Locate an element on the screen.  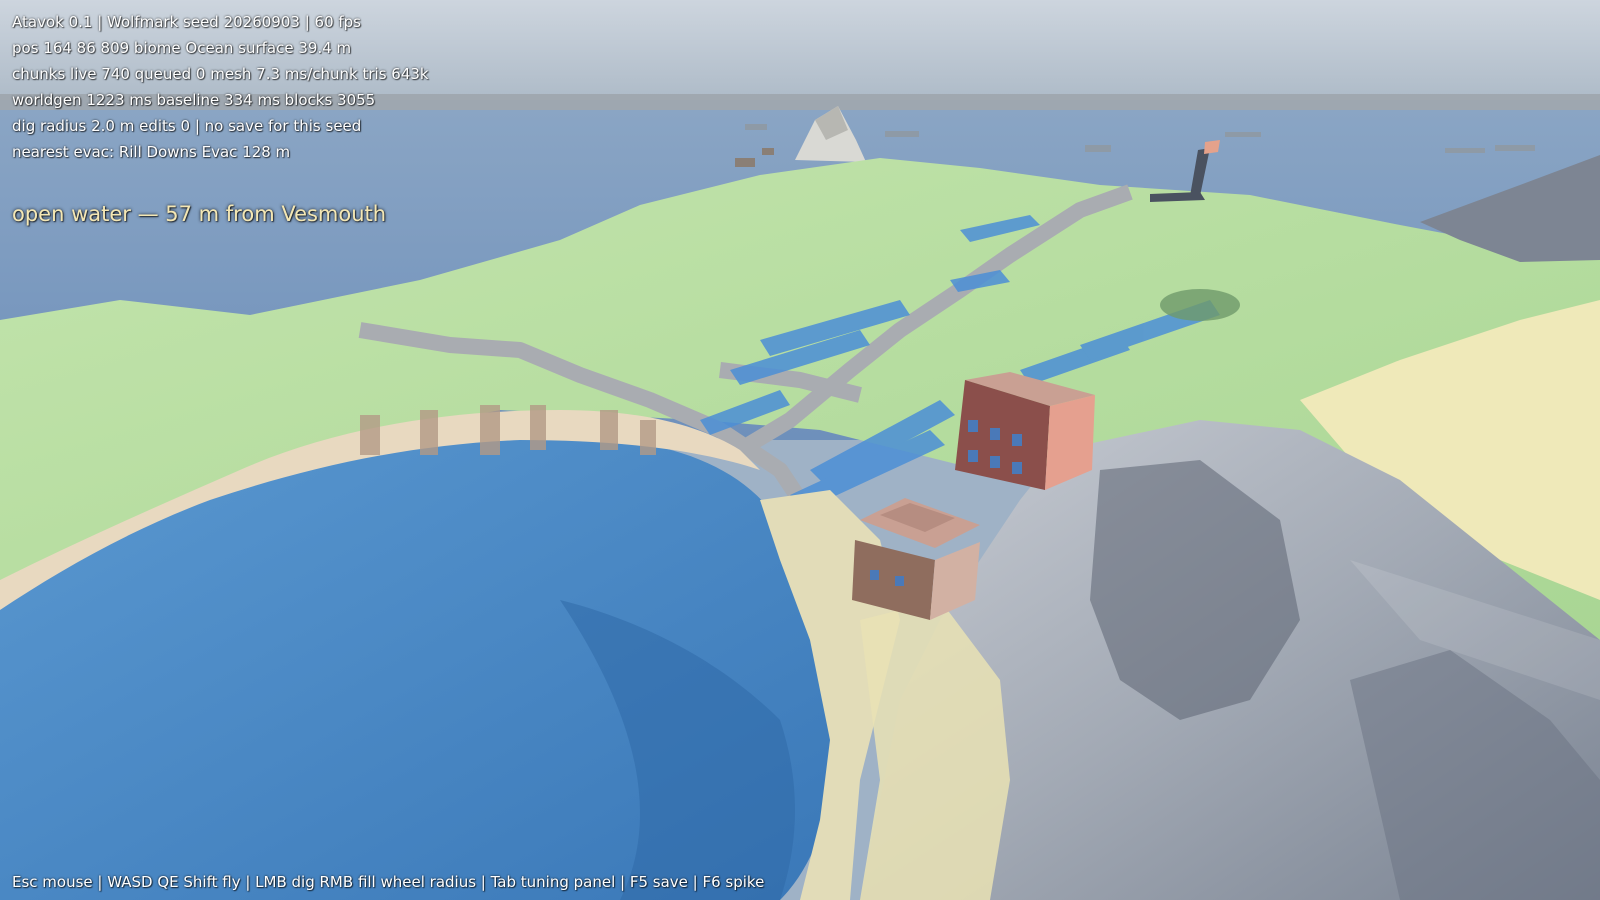
pond-shadow is located at coordinates (1200, 305).